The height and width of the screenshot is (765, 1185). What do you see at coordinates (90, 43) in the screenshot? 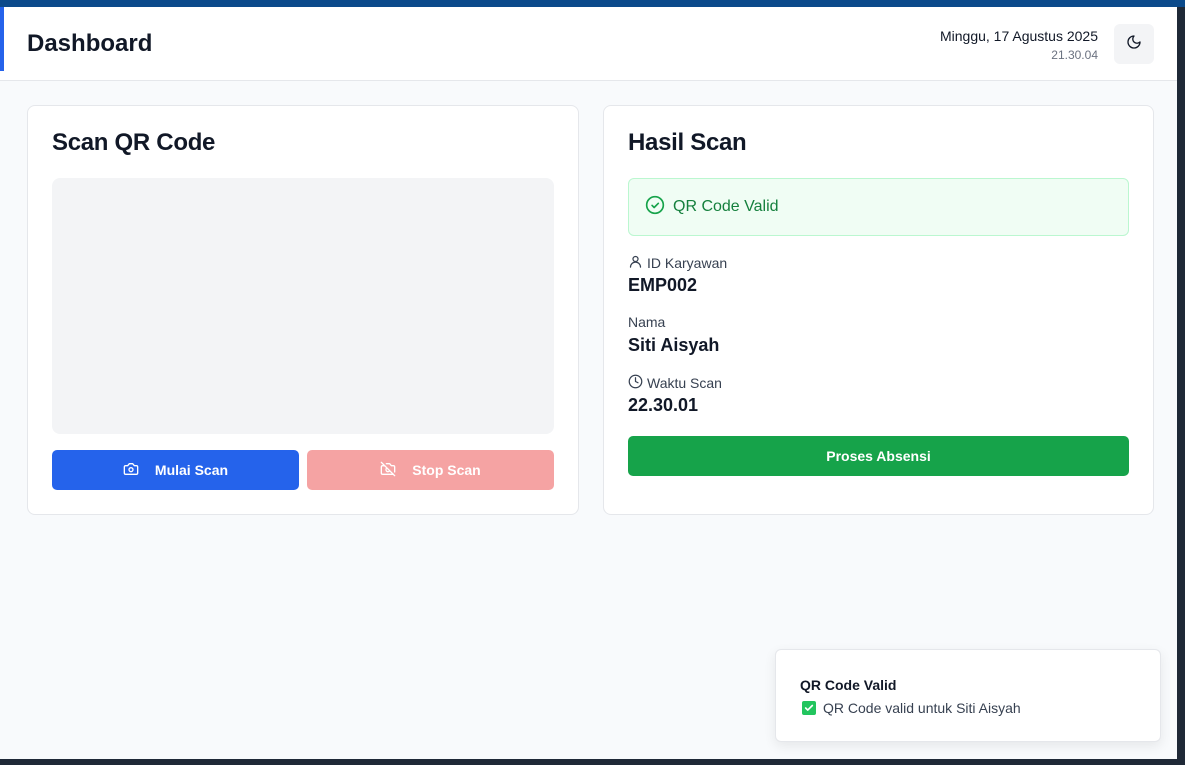
I see `page-title: Dashboard` at bounding box center [90, 43].